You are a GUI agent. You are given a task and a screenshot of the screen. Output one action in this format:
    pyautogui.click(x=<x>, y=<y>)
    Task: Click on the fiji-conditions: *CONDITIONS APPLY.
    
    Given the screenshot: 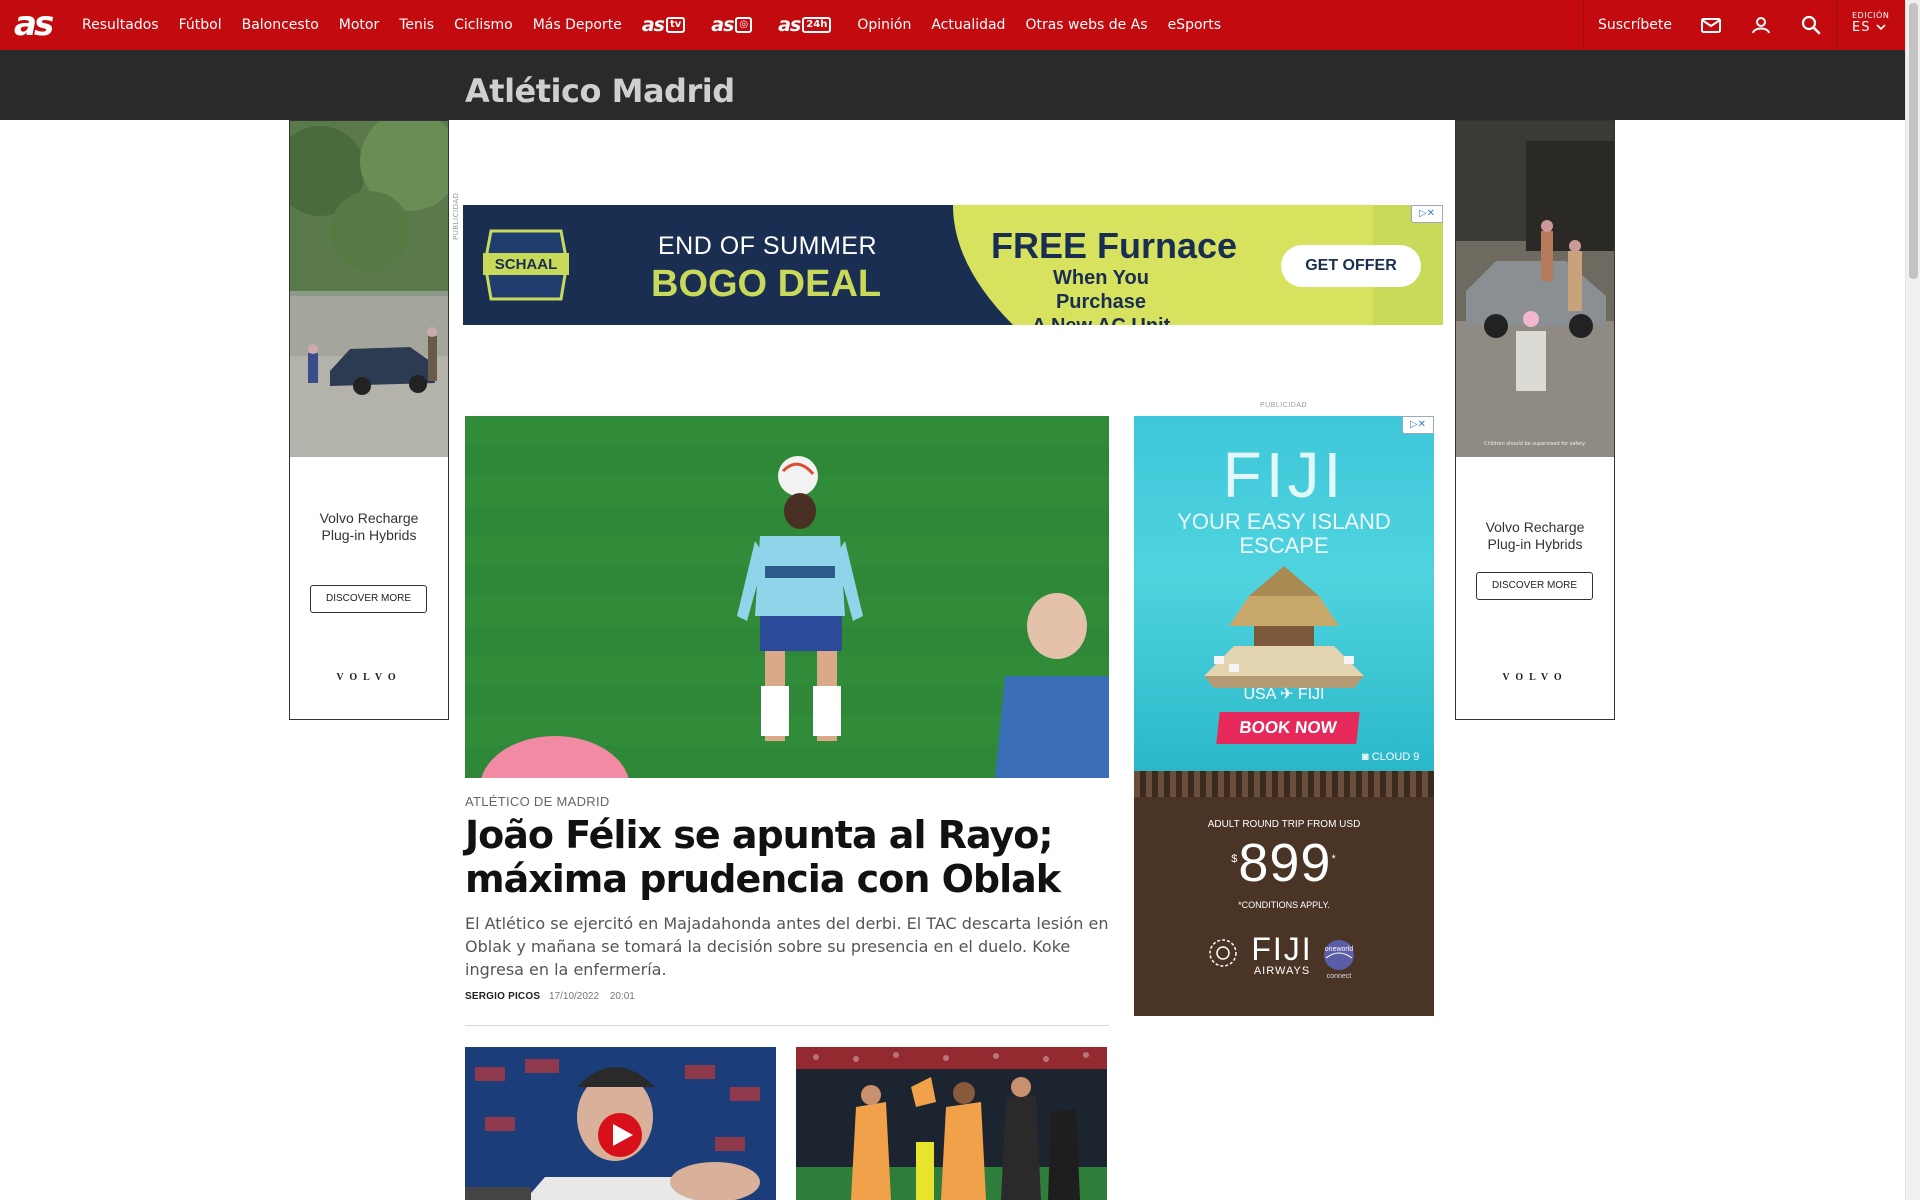 What is the action you would take?
    pyautogui.click(x=1284, y=905)
    